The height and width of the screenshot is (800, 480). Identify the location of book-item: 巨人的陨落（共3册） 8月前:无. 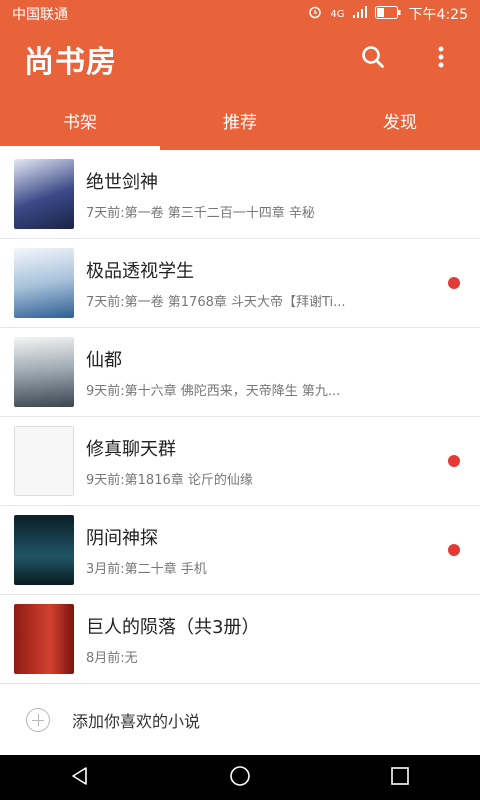
(240, 639).